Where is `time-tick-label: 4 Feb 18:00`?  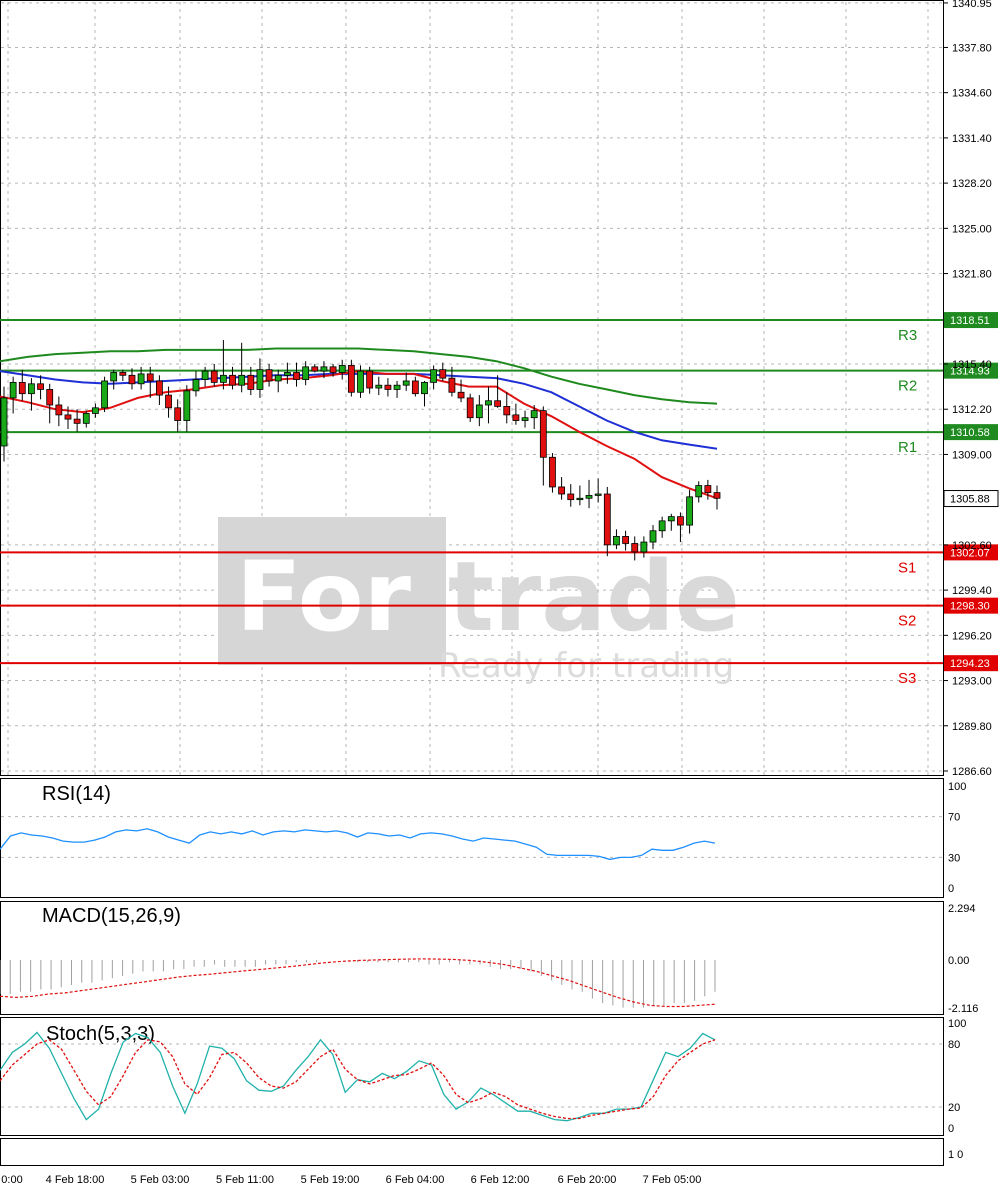
time-tick-label: 4 Feb 18:00 is located at coordinates (75, 1180).